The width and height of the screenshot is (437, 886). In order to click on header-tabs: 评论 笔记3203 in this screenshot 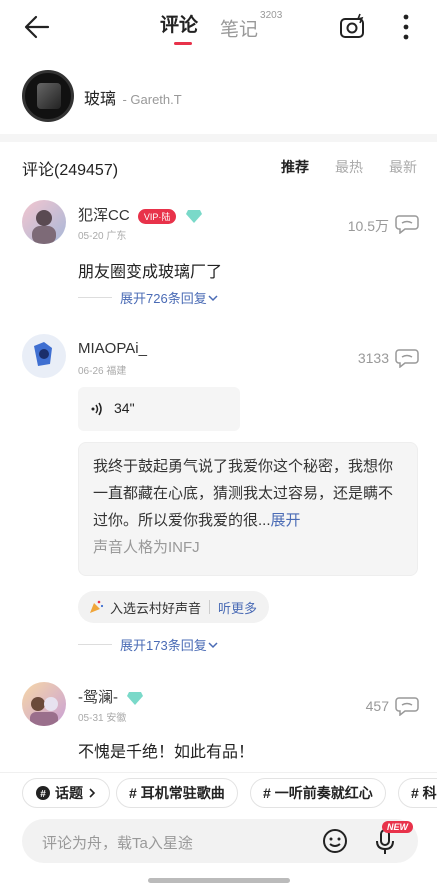, I will do `click(232, 27)`.